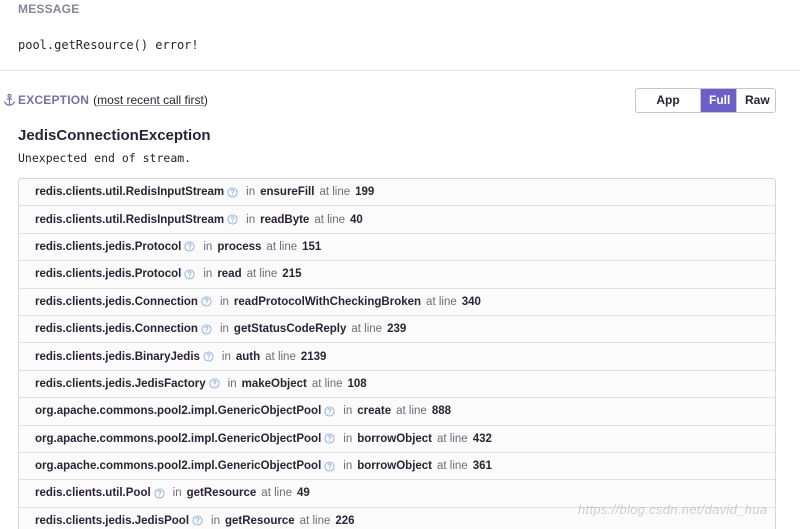 This screenshot has height=529, width=800. I want to click on frame-line-number: 49, so click(303, 493).